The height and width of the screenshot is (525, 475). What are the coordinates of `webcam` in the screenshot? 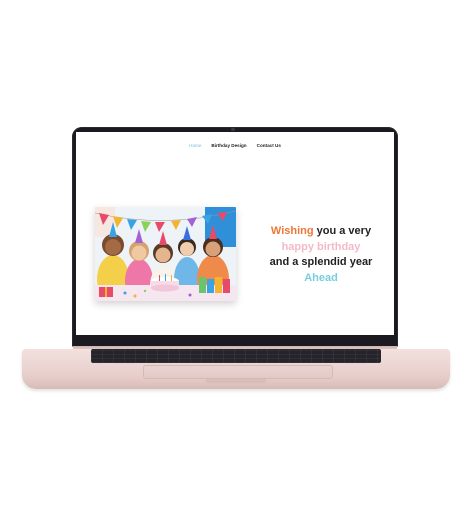 It's located at (233, 129).